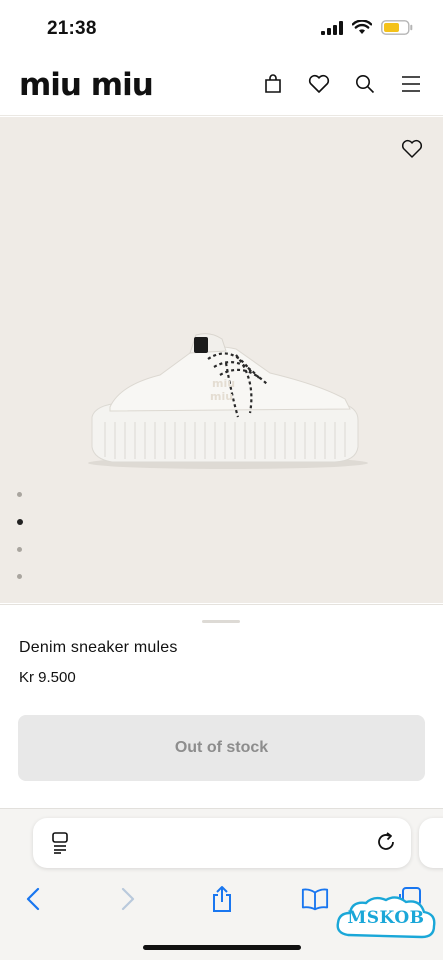  Describe the element at coordinates (128, 899) in the screenshot. I see `forward-icon` at that location.